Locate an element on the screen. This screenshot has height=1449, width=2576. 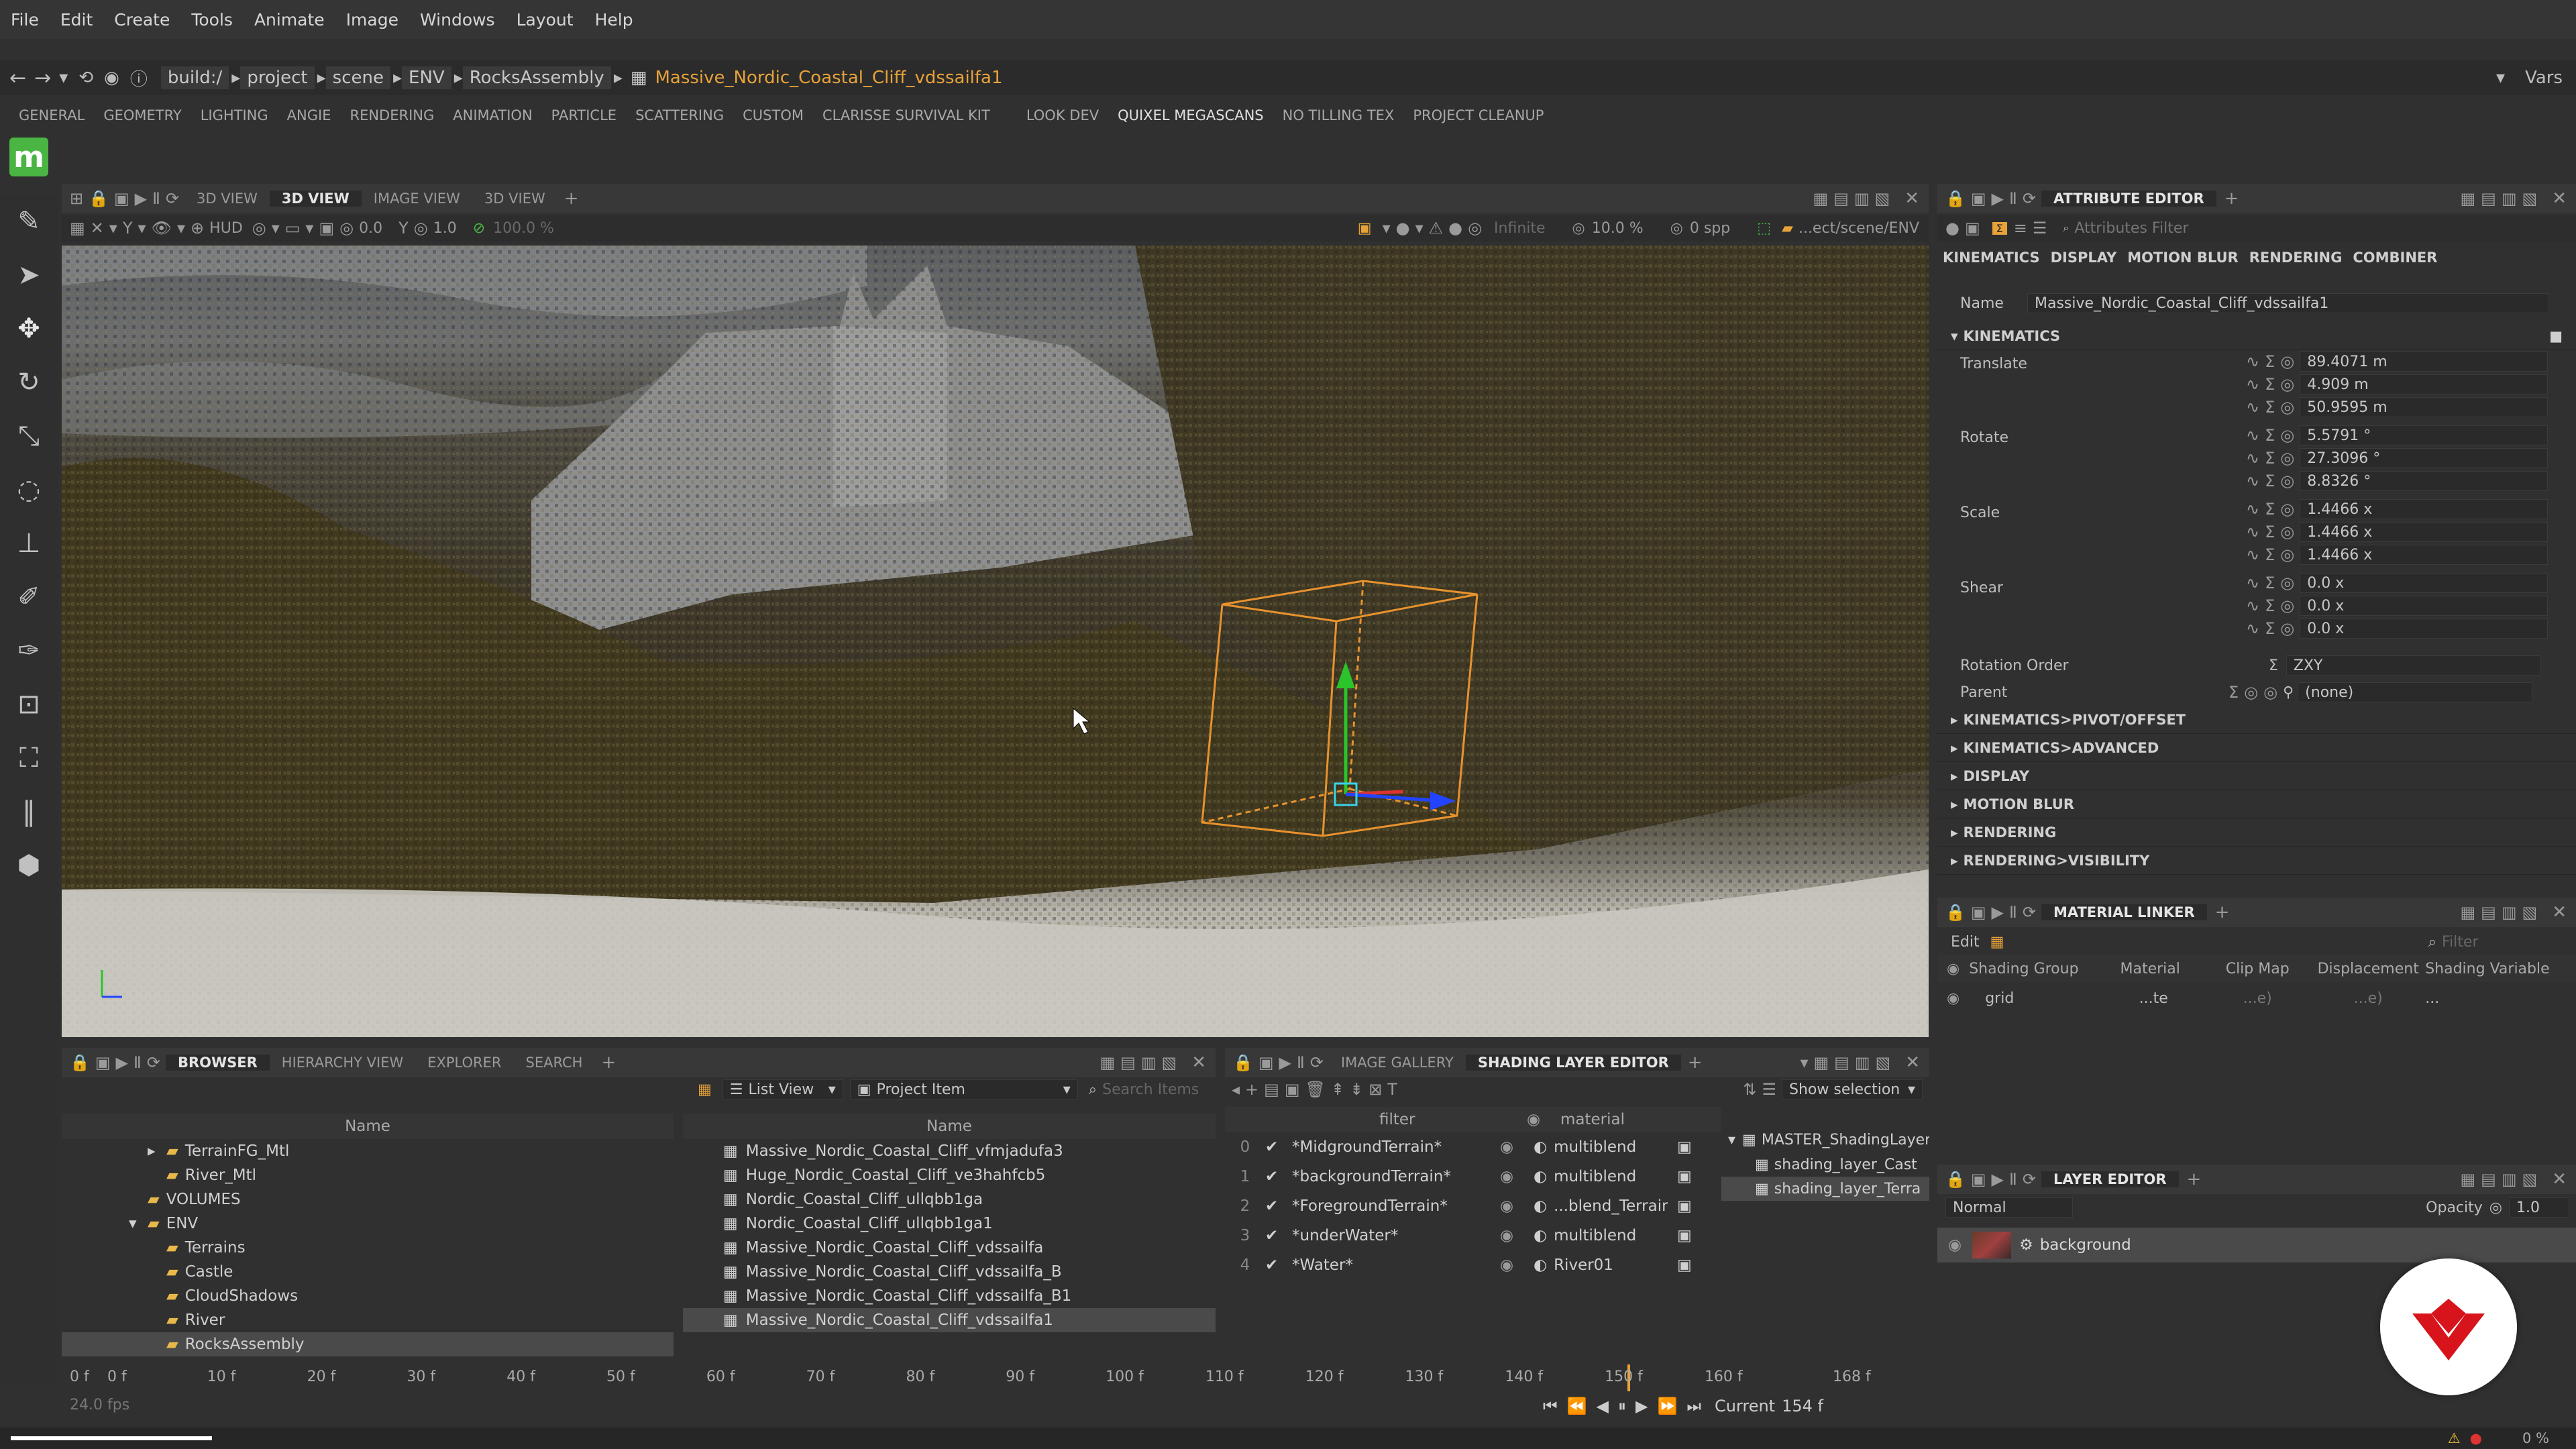
filter-value: *backgroundTerrain* is located at coordinates (1396, 1176).